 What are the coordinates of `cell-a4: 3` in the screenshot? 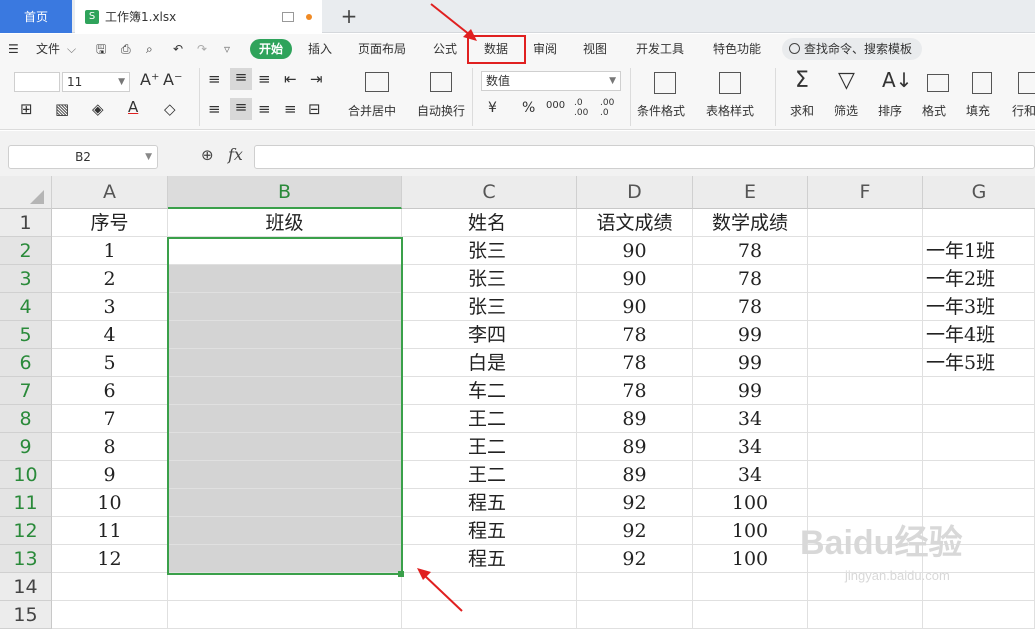 It's located at (110, 307).